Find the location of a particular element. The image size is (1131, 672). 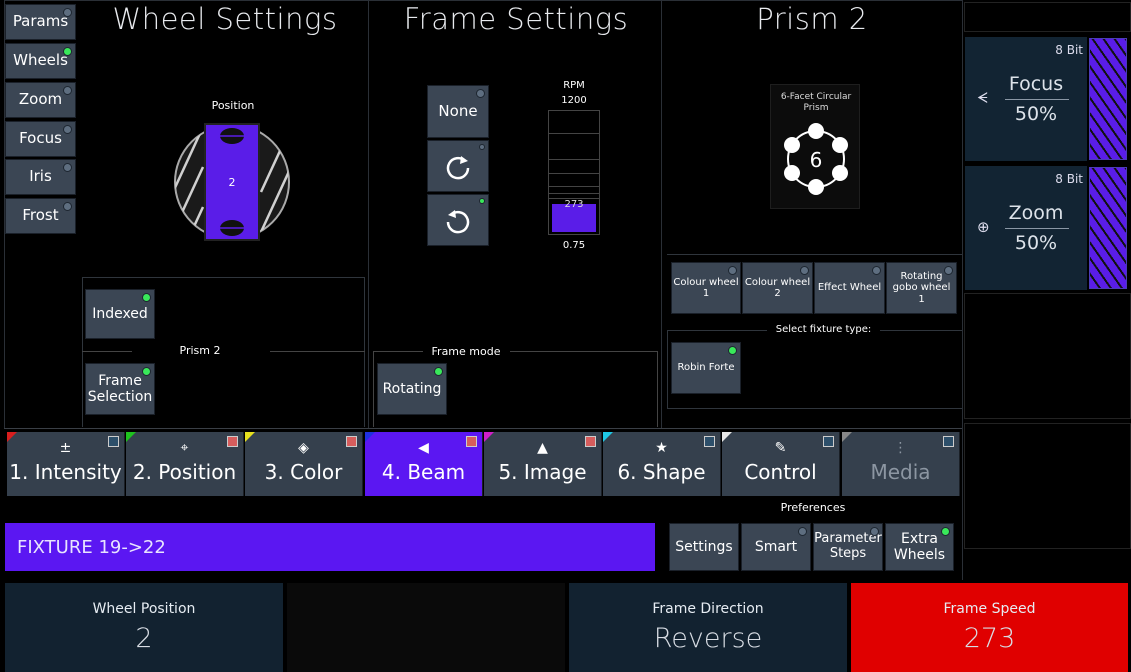

indexed-button: Indexed is located at coordinates (120, 314).